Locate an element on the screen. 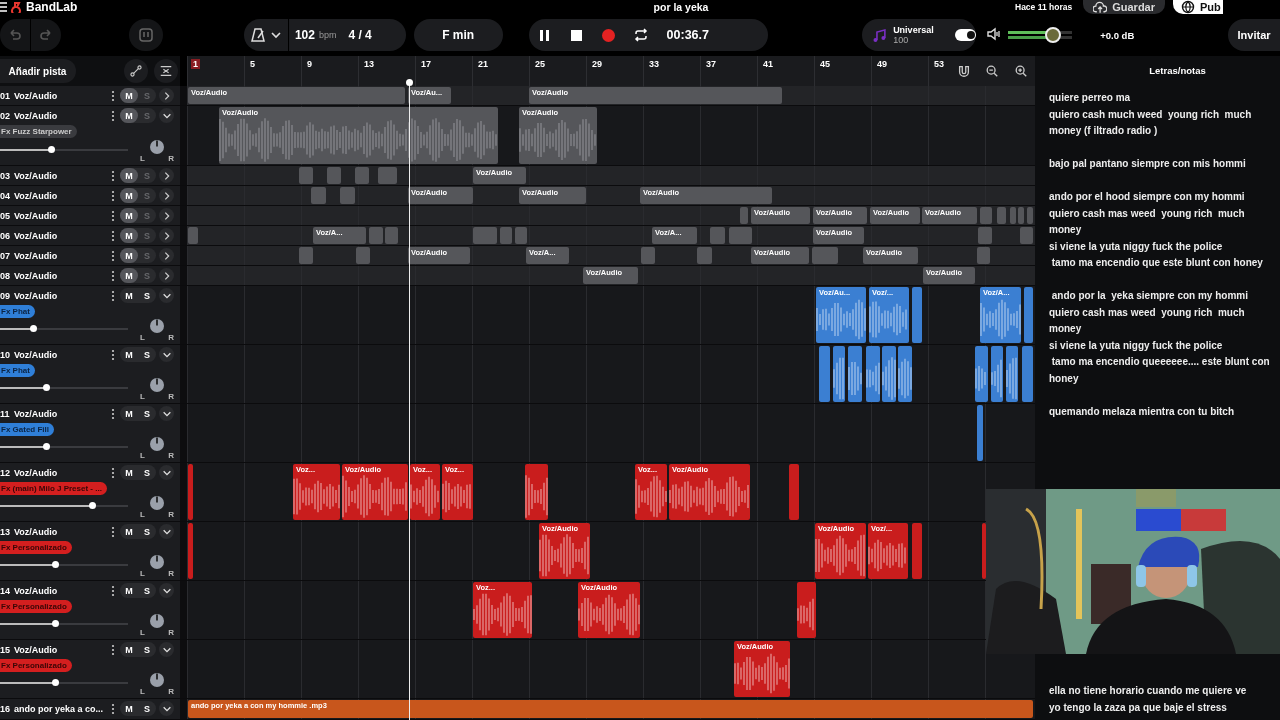  menu-icon is located at coordinates (3, 7).